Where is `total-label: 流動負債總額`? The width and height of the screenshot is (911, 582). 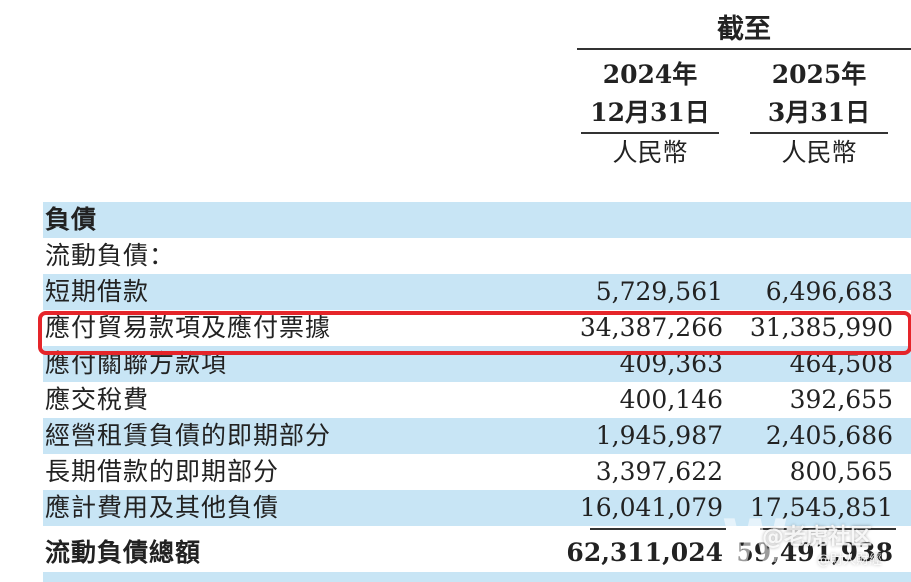 total-label: 流動負債總額 is located at coordinates (123, 552).